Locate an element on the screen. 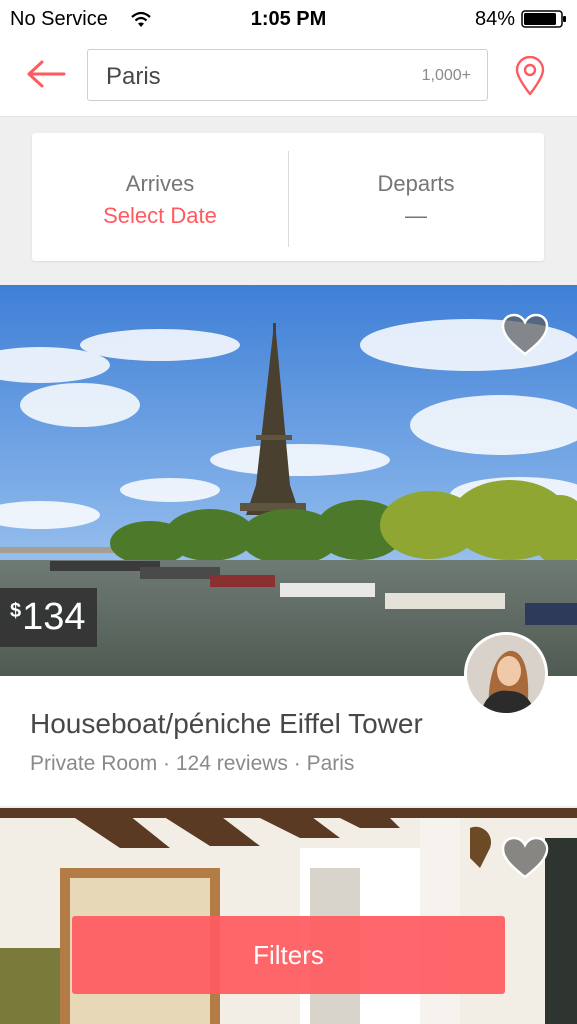  host-avatar is located at coordinates (506, 674).